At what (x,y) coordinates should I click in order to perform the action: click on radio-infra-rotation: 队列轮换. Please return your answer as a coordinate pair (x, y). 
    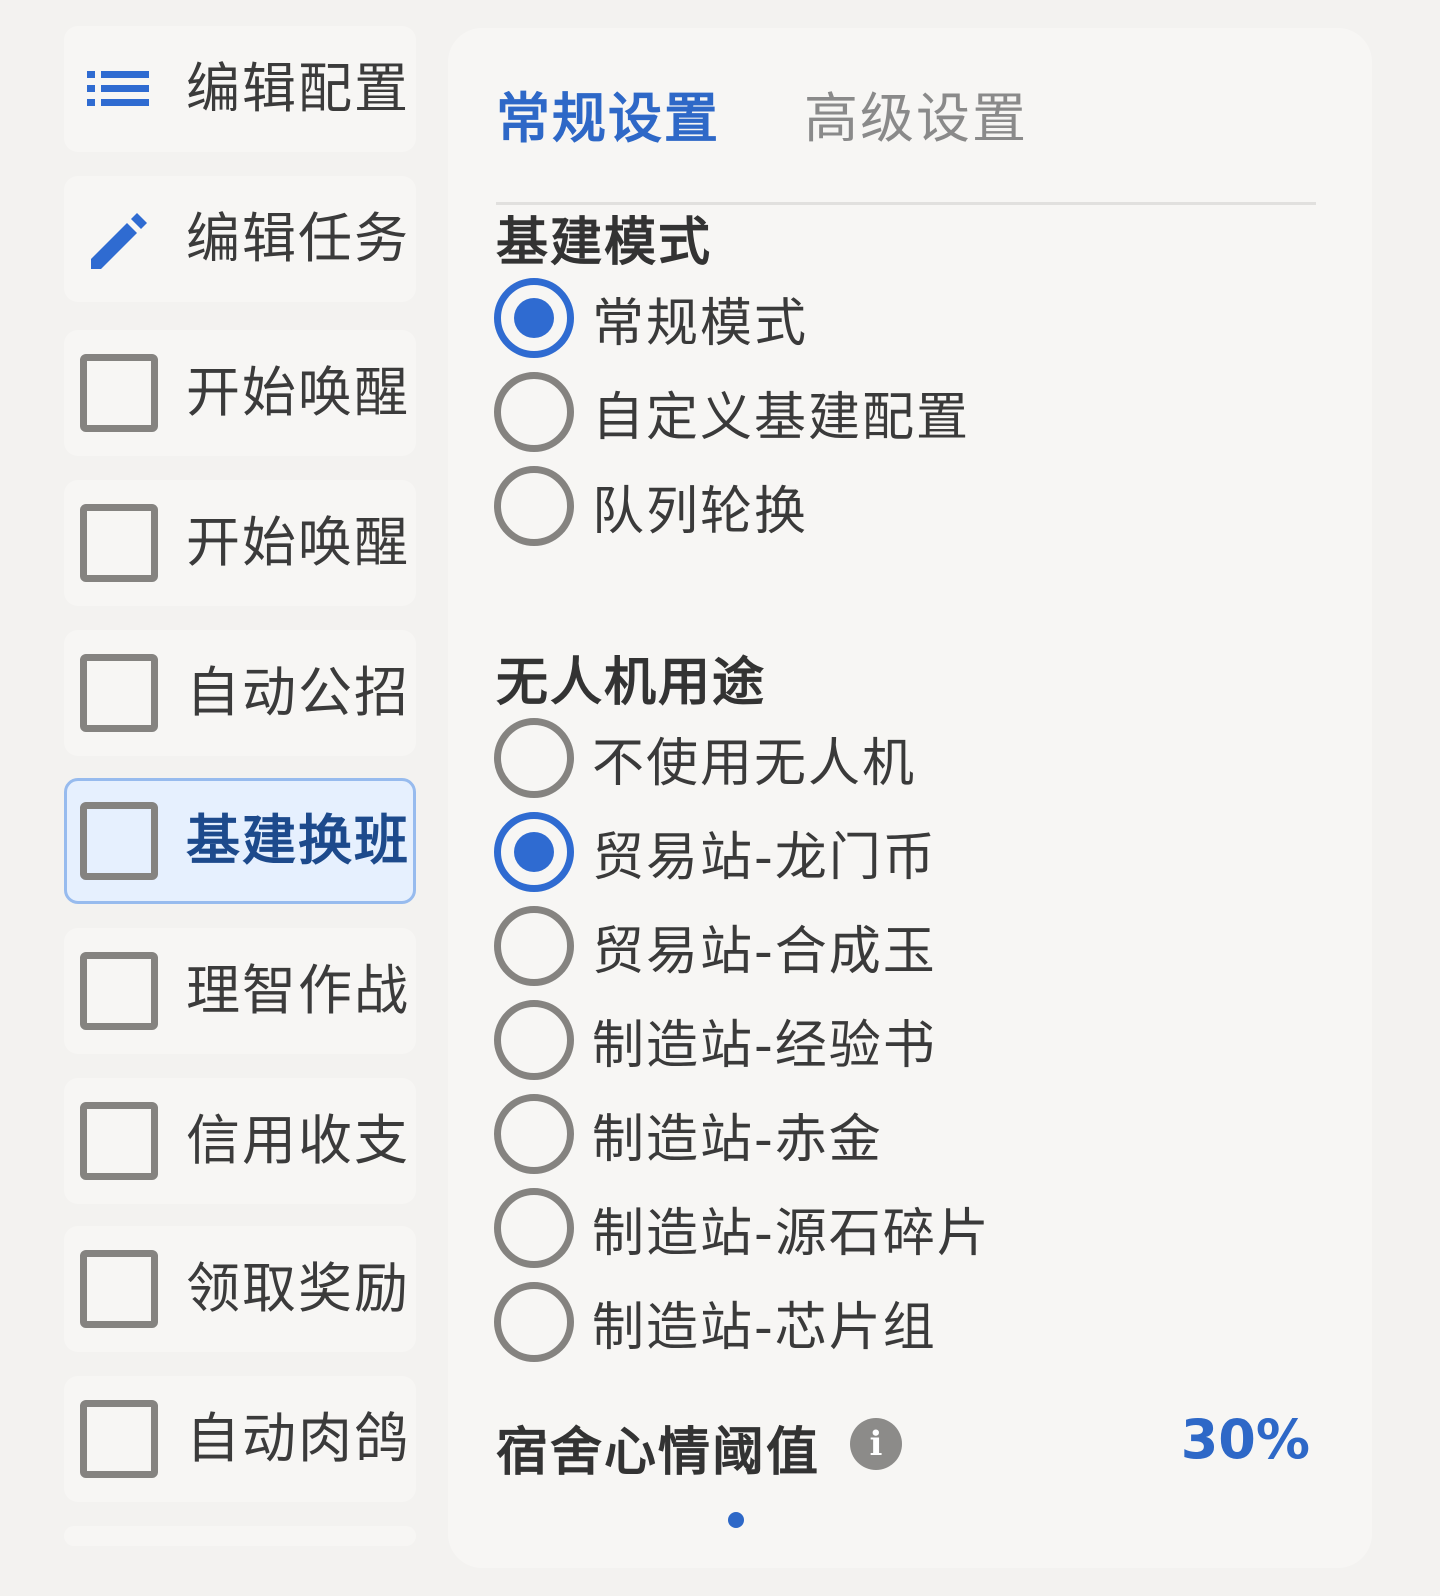
    Looking at the image, I should click on (651, 506).